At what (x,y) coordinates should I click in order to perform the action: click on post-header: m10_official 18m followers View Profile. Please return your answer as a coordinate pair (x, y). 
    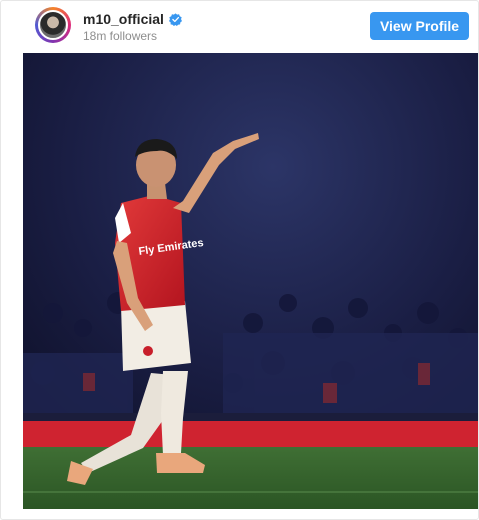
    Looking at the image, I should click on (239, 26).